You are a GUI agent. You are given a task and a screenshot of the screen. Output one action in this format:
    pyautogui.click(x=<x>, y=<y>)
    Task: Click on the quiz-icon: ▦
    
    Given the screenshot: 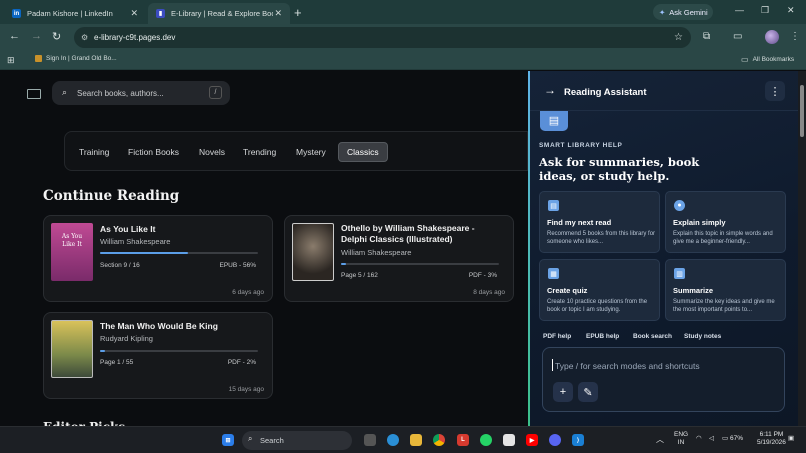 What is the action you would take?
    pyautogui.click(x=553, y=273)
    